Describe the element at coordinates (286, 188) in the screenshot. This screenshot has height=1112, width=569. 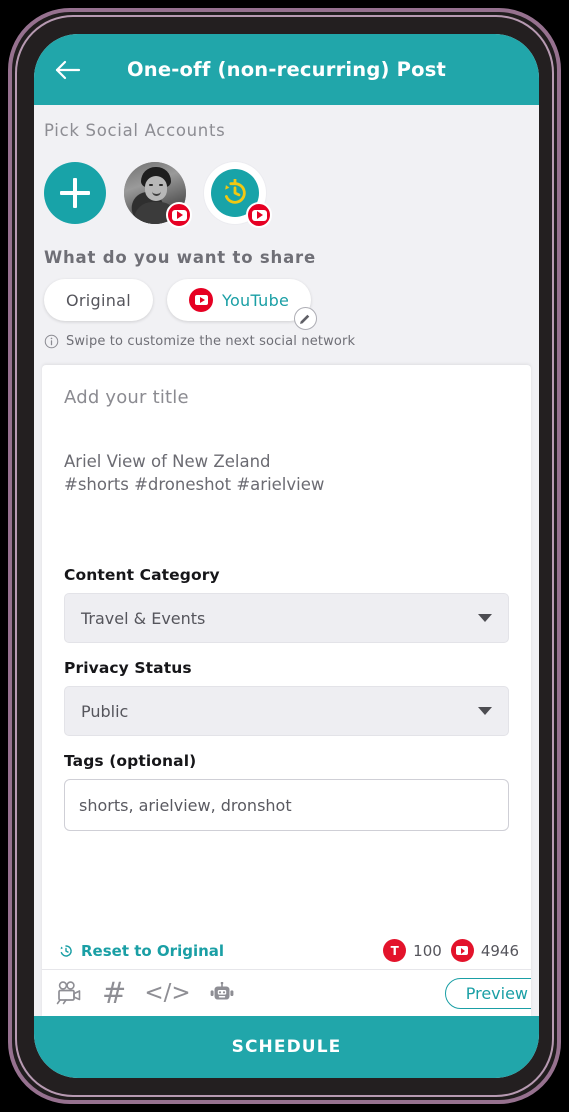
I see `accounts-row` at that location.